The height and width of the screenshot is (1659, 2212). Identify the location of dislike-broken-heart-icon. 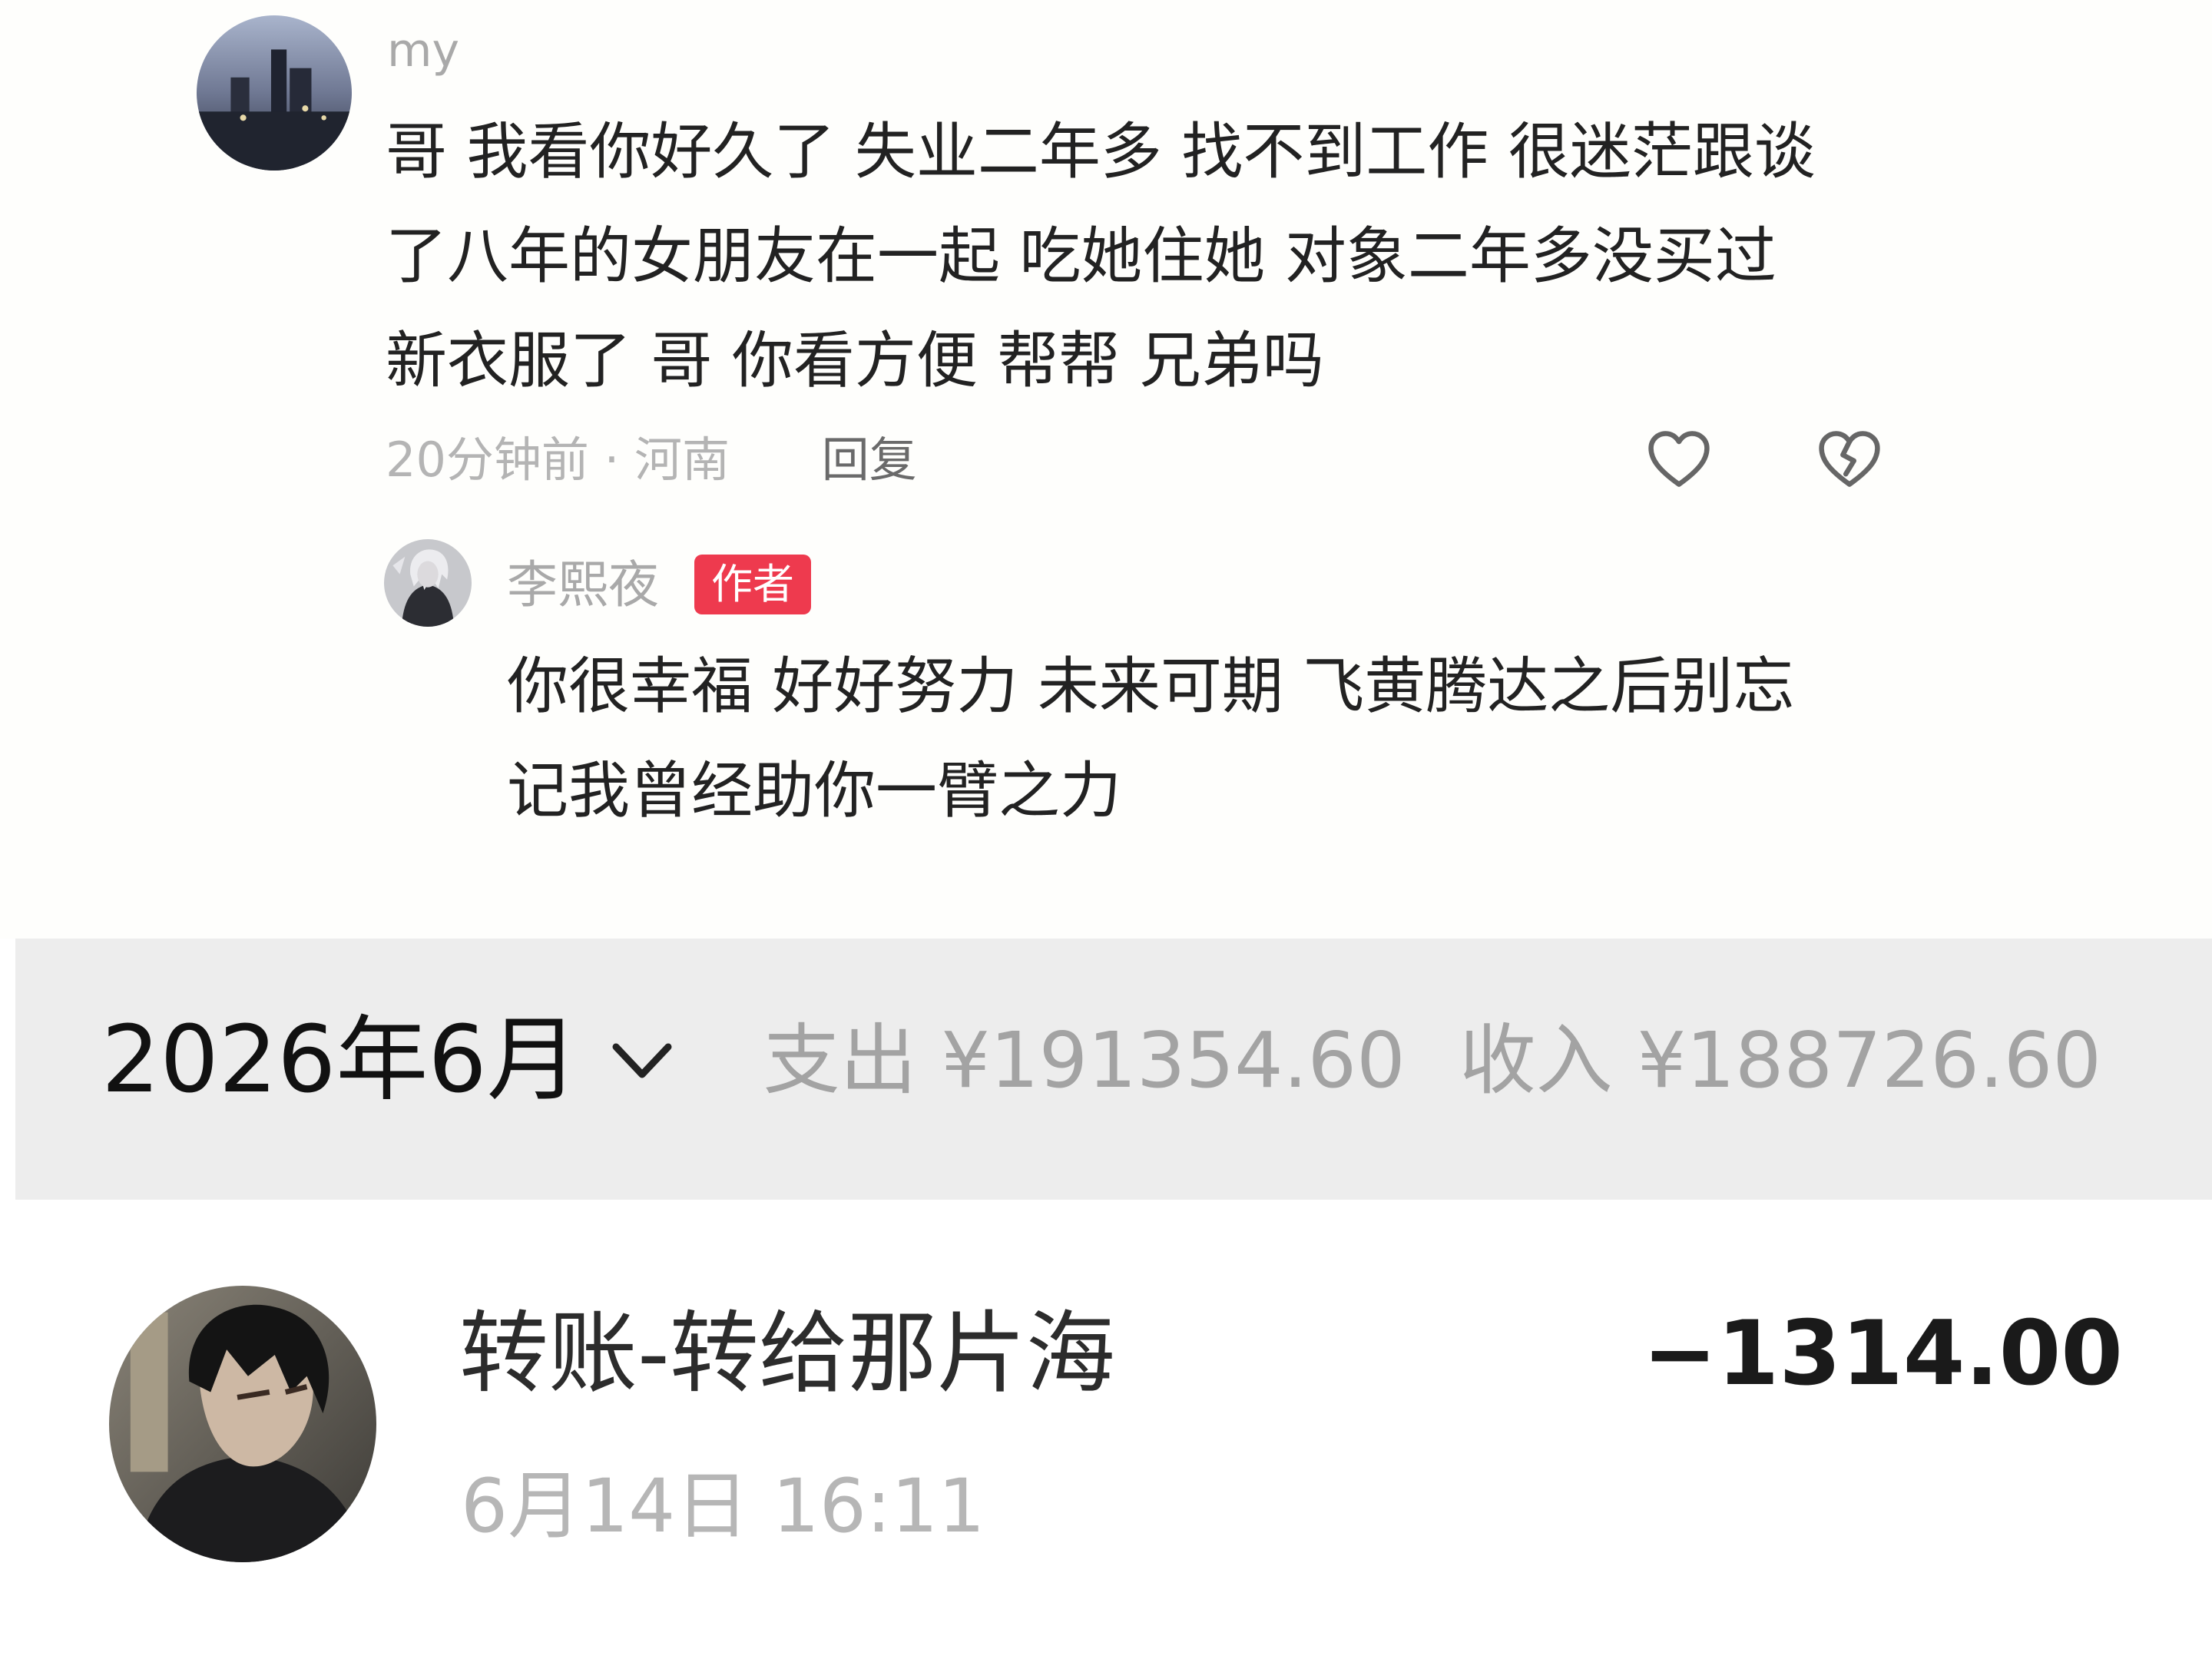
(1849, 459).